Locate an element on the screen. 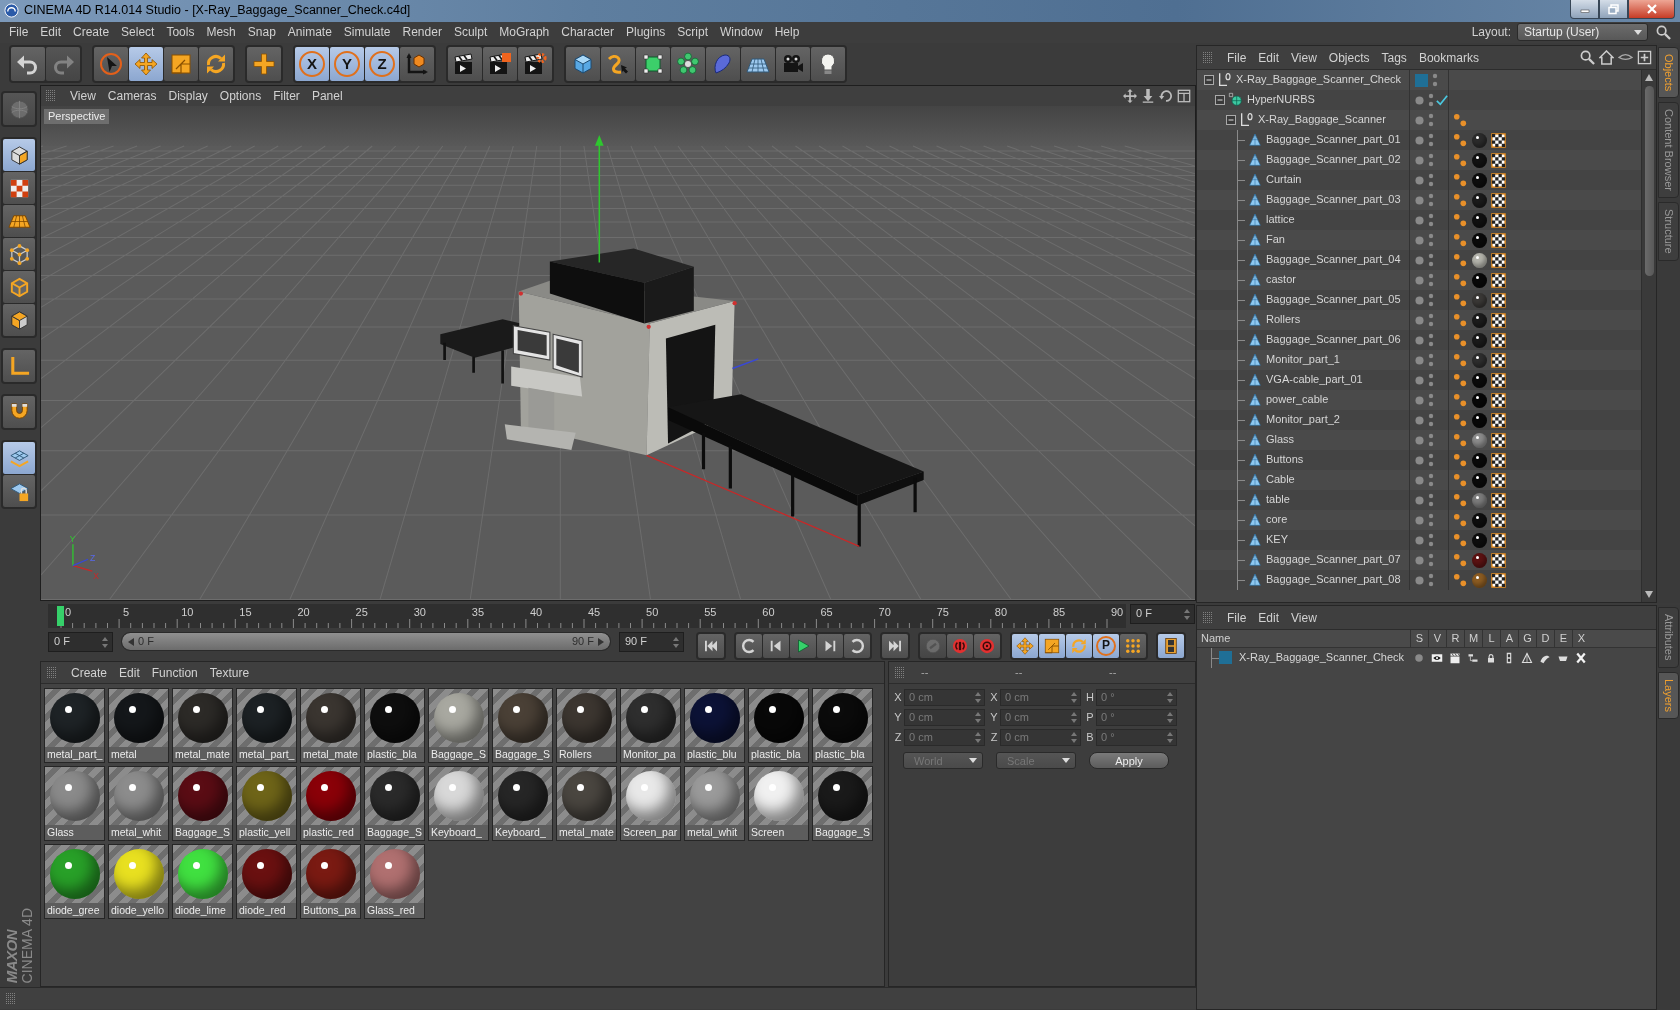 Image resolution: width=1680 pixels, height=1010 pixels. object-name: Fan is located at coordinates (1275, 240).